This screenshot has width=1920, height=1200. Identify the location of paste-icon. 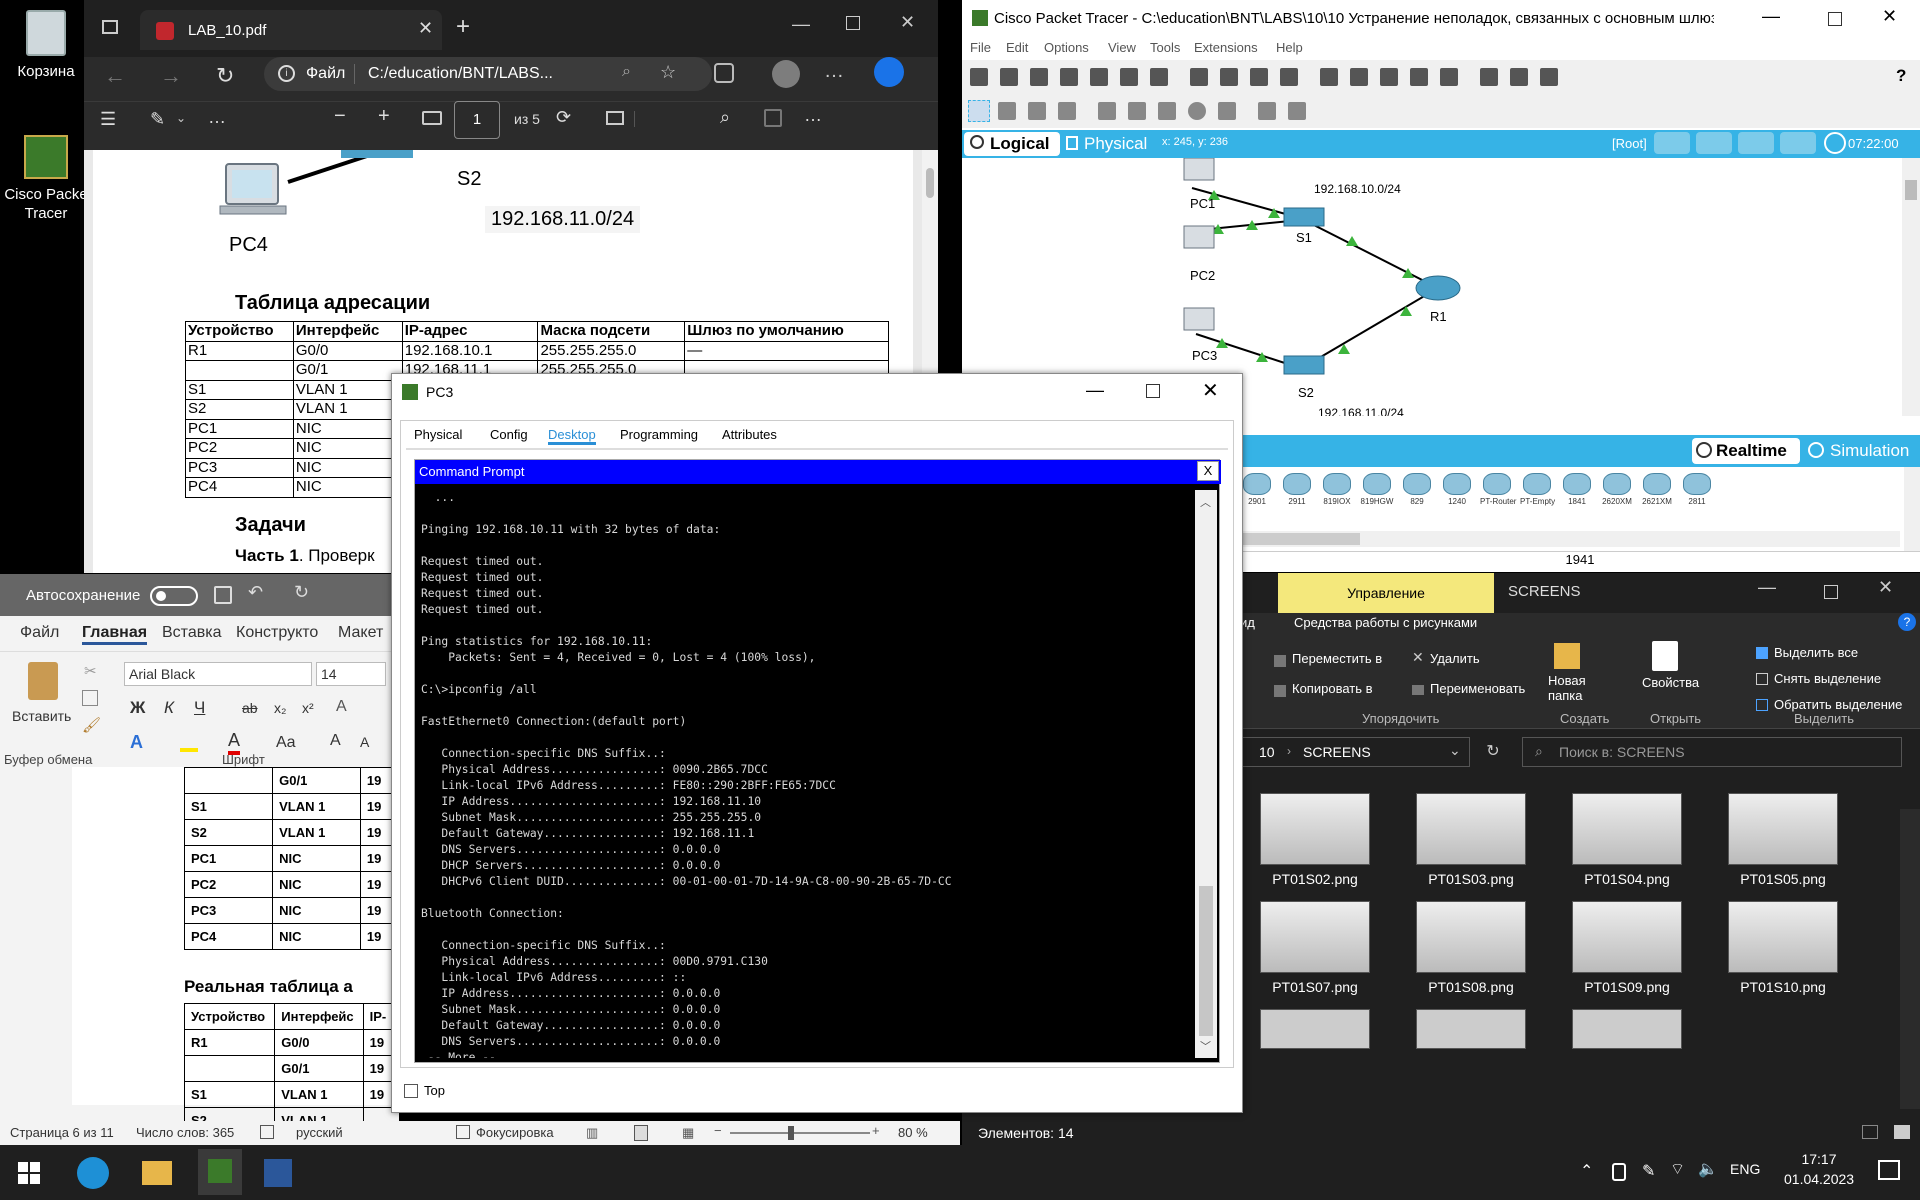
(1229, 77).